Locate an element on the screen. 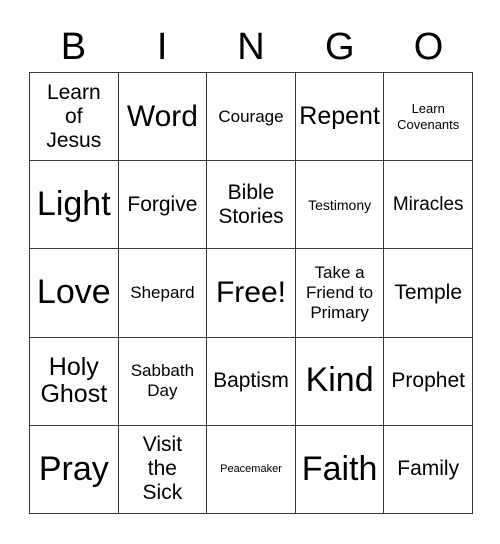 This screenshot has height=544, width=500. header-letter-n: N is located at coordinates (251, 47).